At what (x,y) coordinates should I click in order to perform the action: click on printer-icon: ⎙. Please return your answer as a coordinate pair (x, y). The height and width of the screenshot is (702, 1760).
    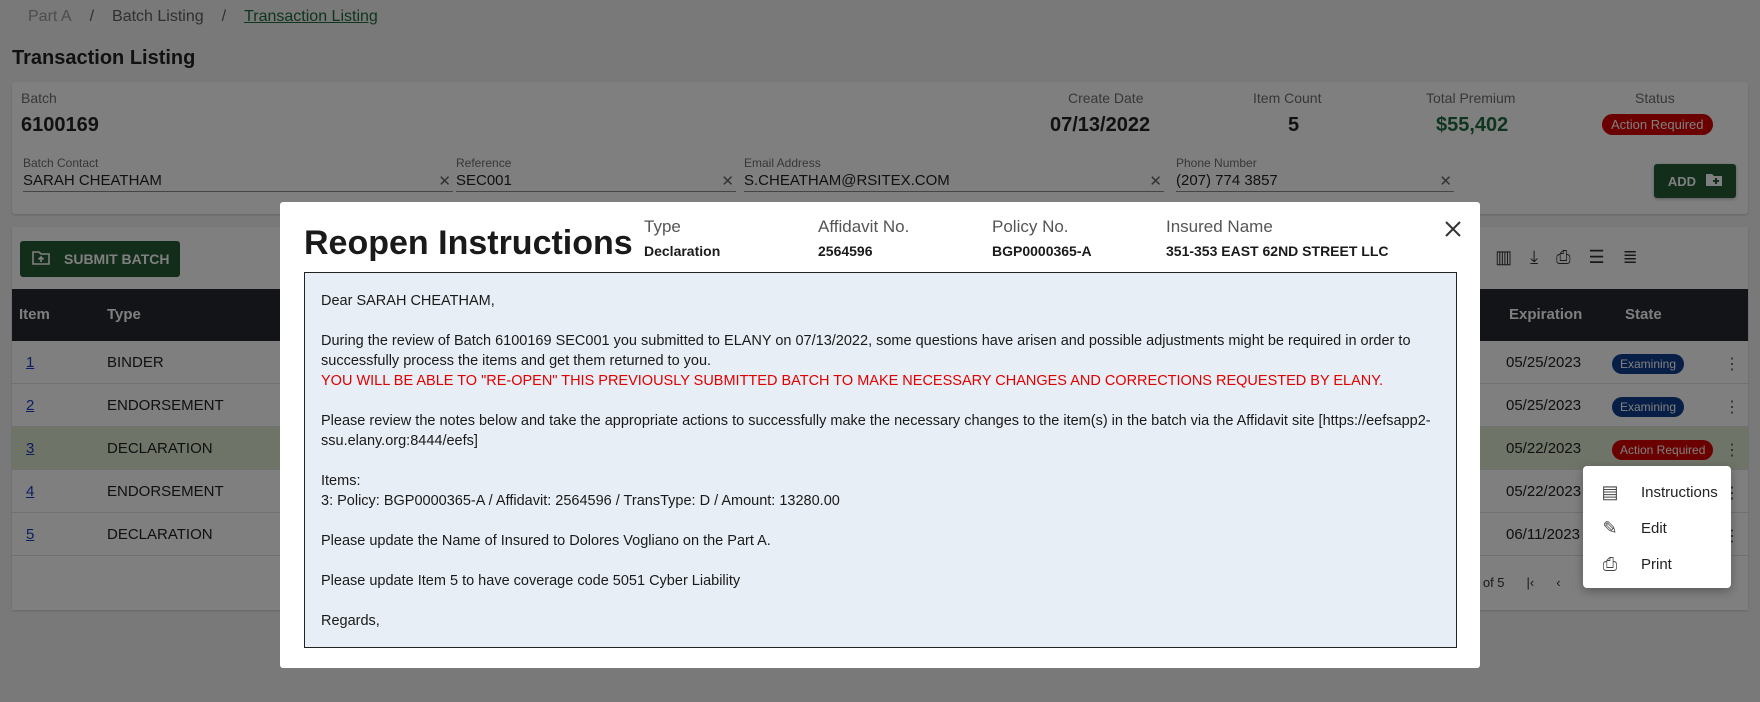
    Looking at the image, I should click on (1610, 563).